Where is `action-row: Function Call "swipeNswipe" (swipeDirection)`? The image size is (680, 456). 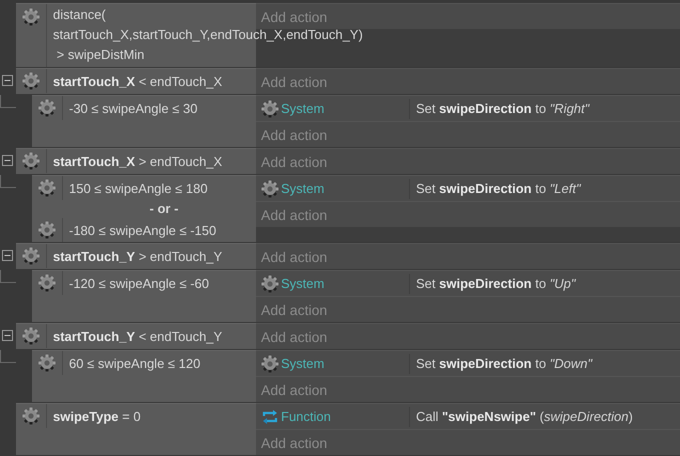
action-row: Function Call "swipeNswipe" (swipeDirection) is located at coordinates (468, 416).